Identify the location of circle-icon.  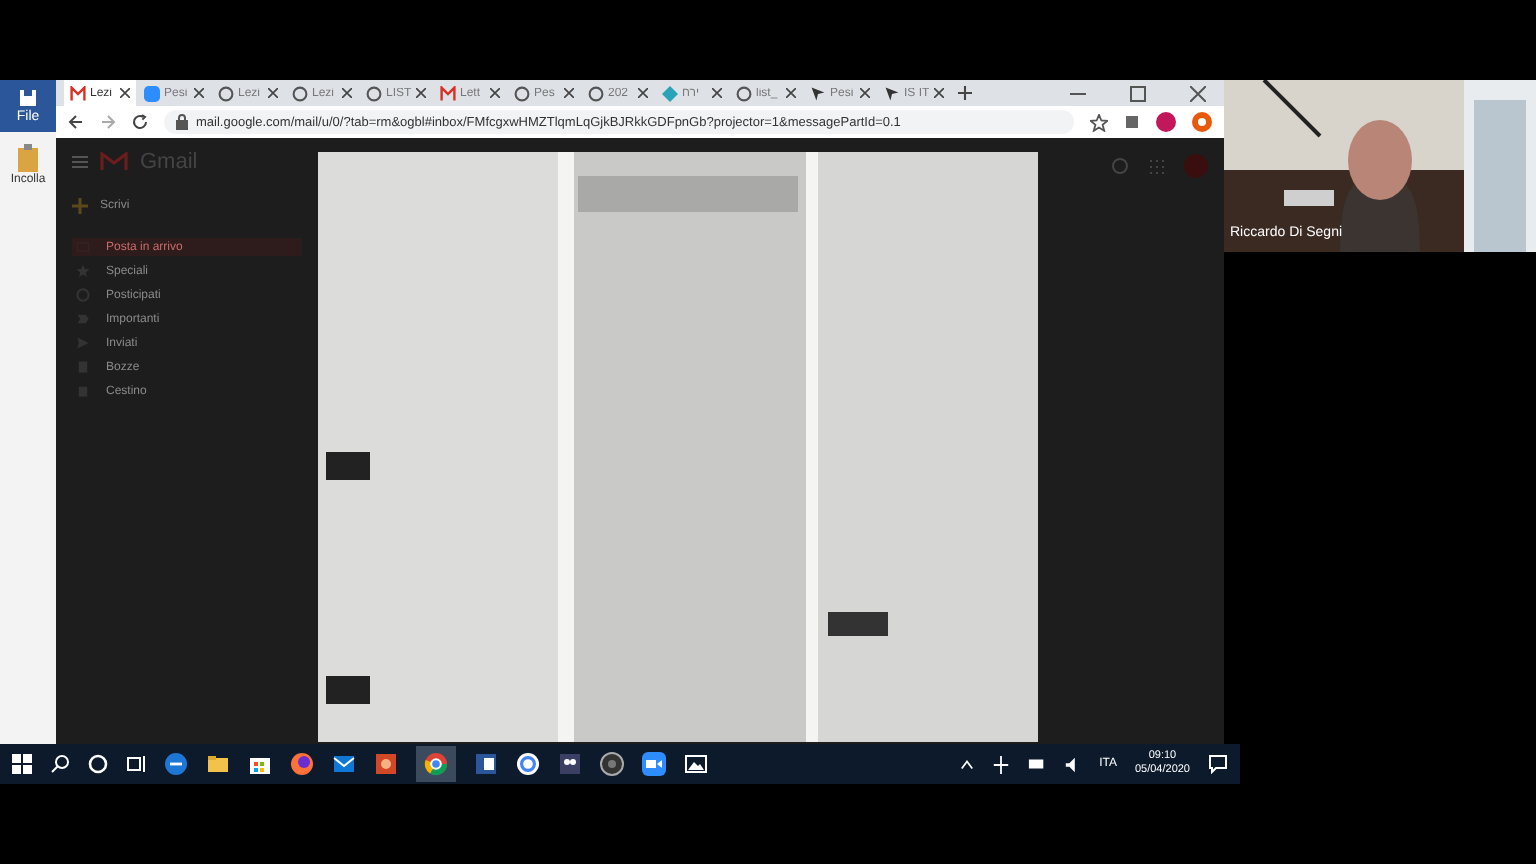
(98, 764).